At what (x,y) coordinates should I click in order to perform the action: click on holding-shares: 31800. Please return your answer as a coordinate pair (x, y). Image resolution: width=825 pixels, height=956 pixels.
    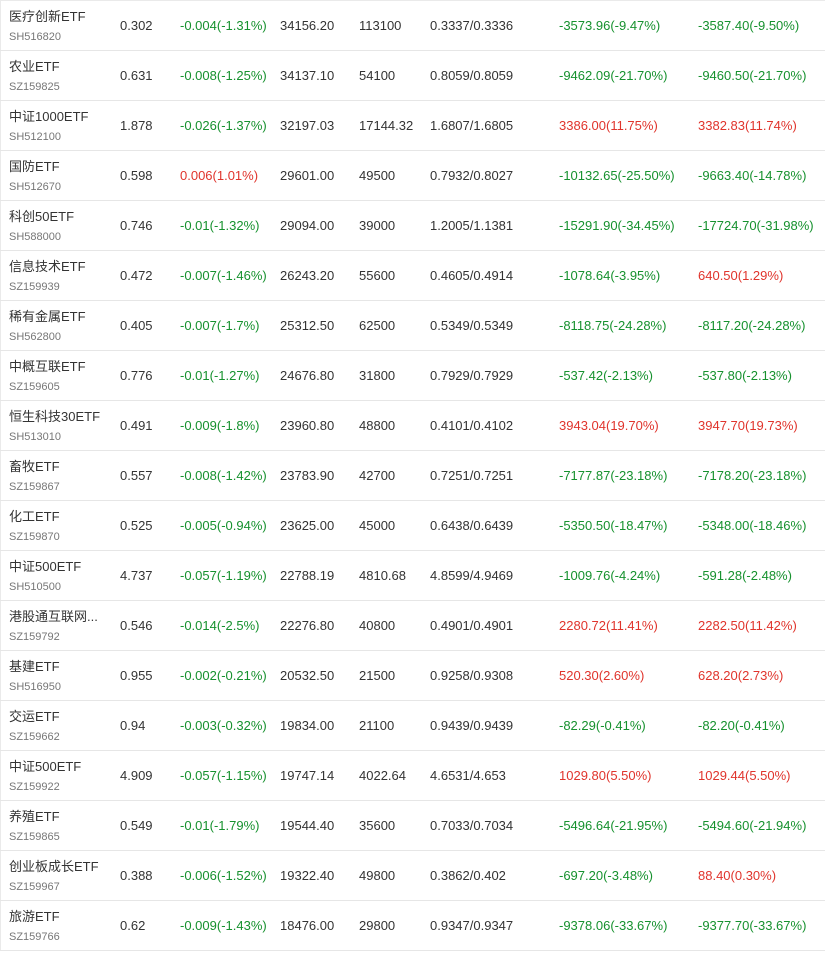
    Looking at the image, I should click on (377, 375).